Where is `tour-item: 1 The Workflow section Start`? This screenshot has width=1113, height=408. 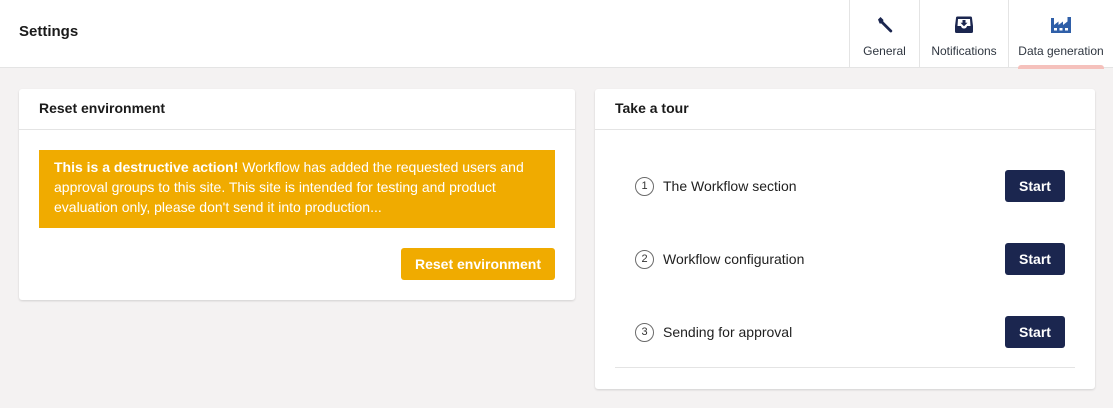
tour-item: 1 The Workflow section Start is located at coordinates (845, 186).